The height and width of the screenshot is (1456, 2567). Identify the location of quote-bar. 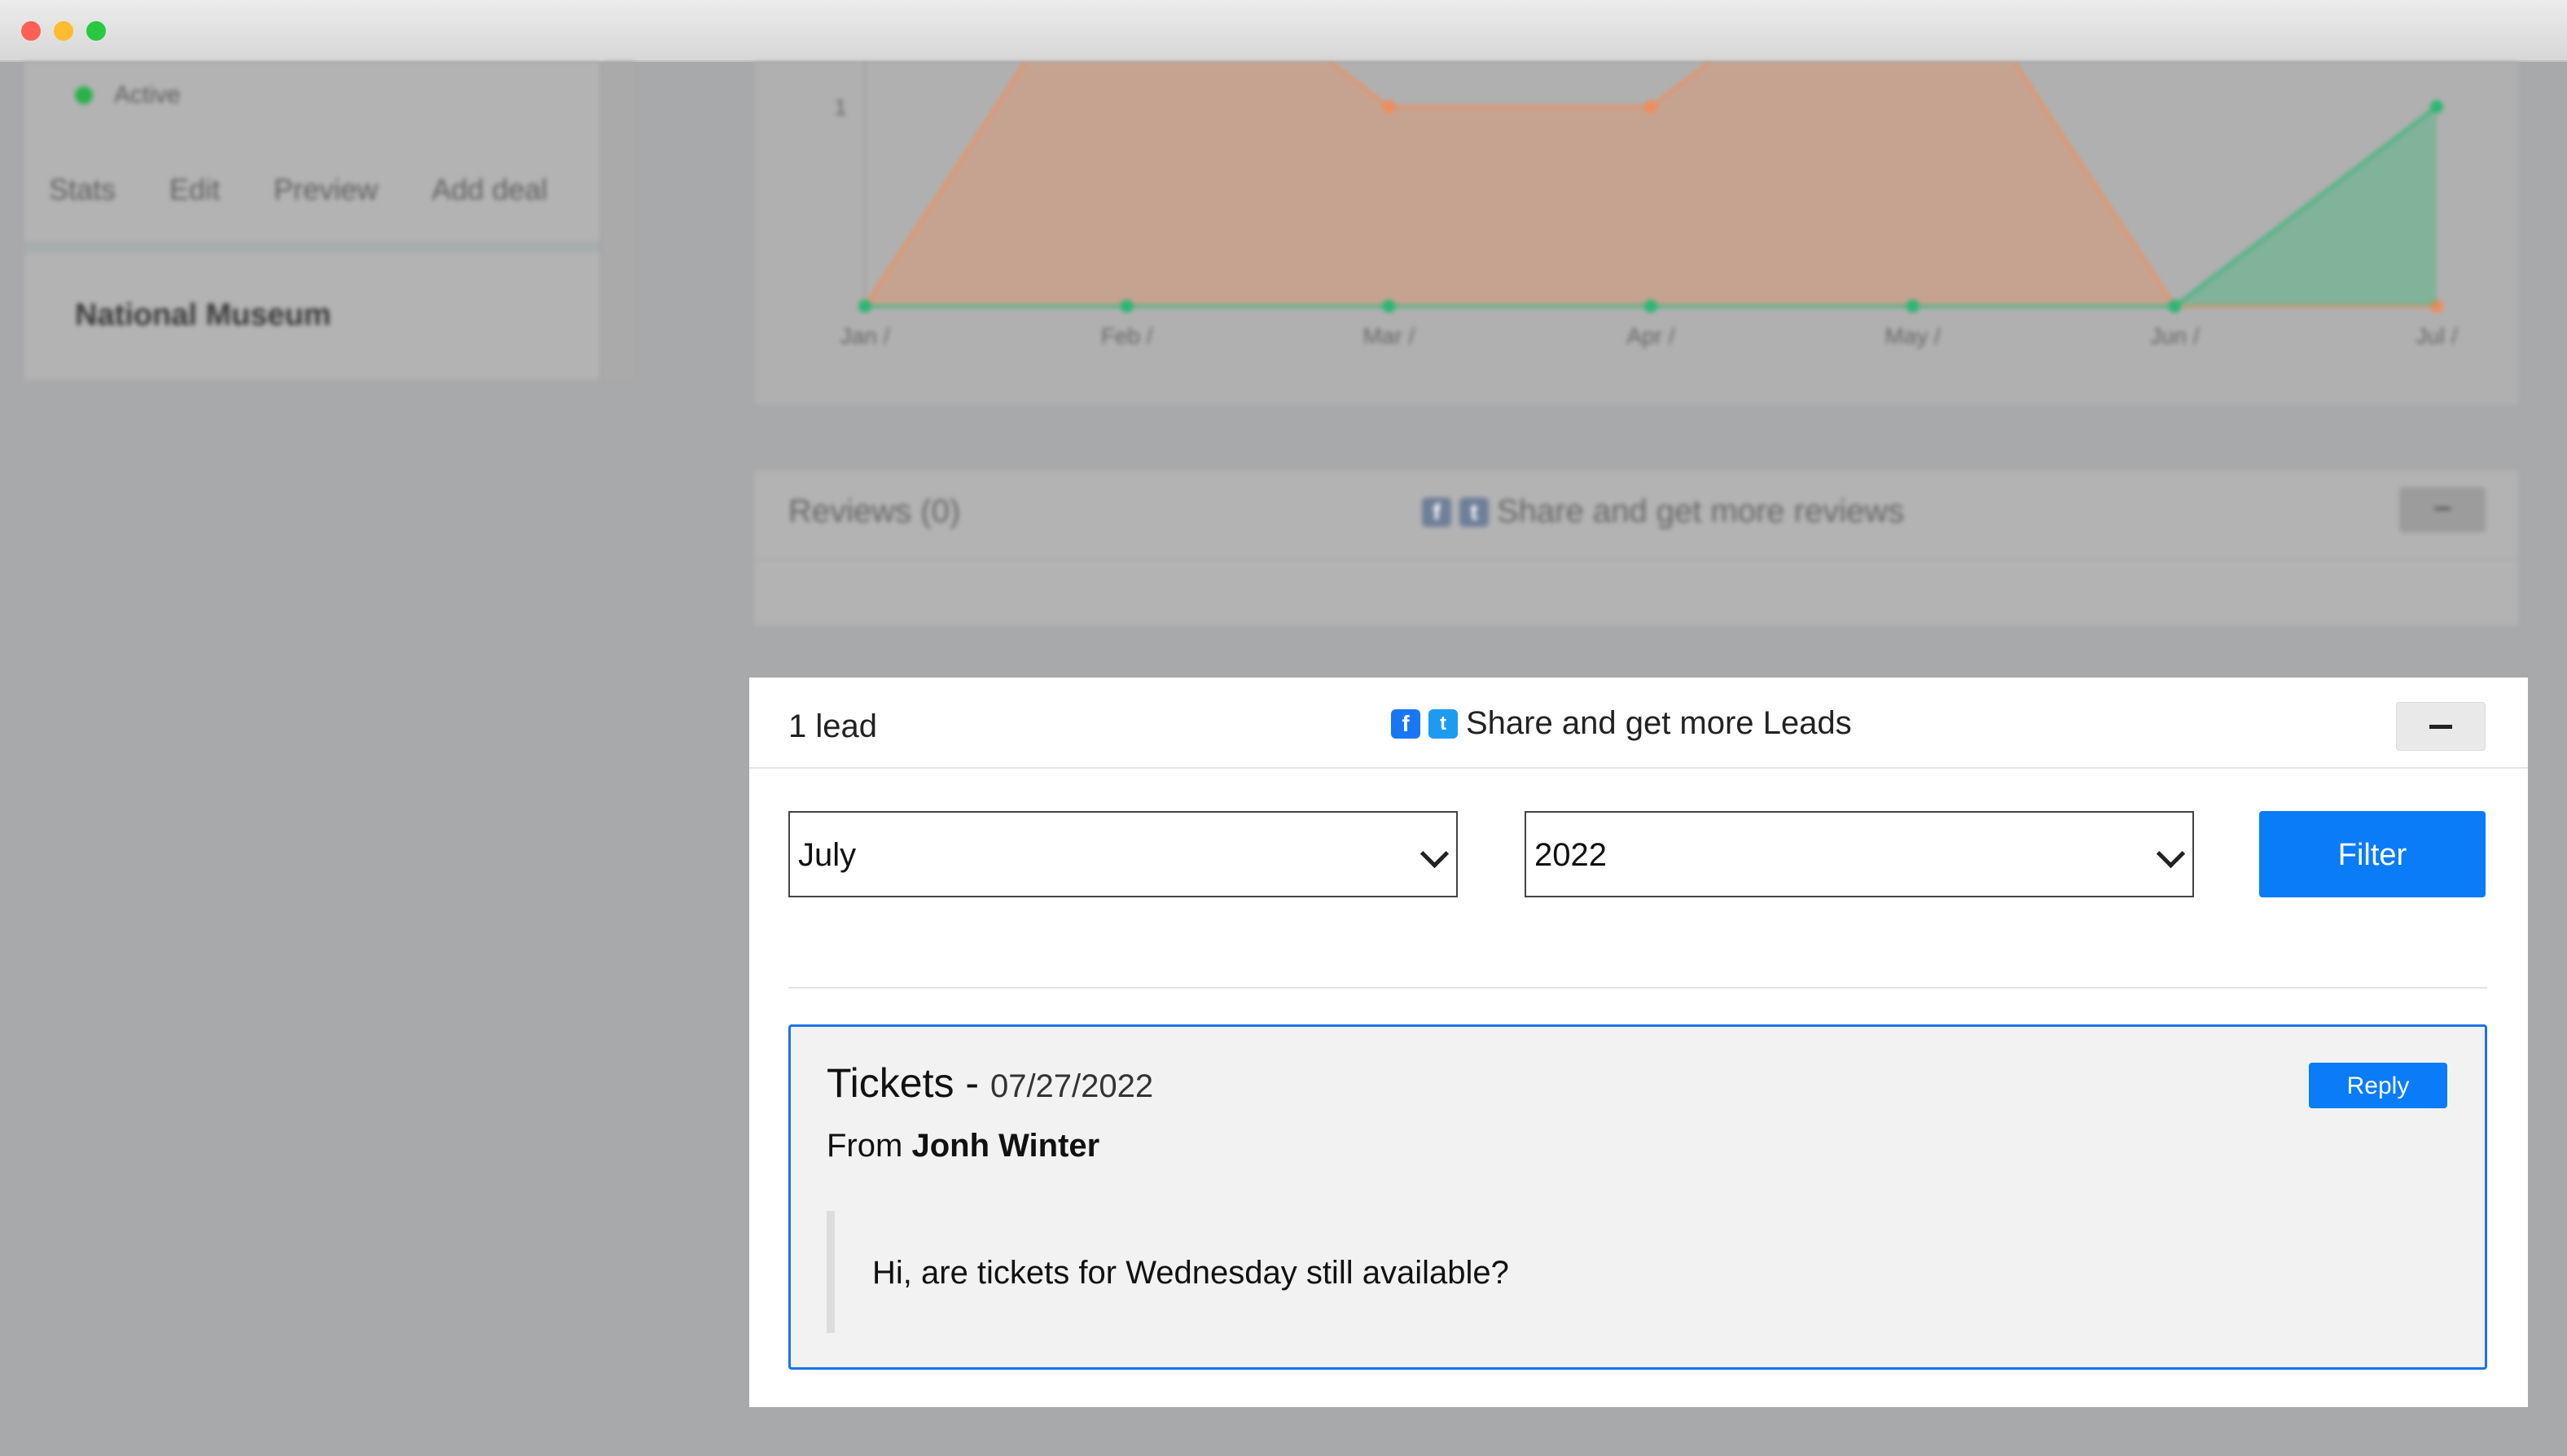
(831, 1272).